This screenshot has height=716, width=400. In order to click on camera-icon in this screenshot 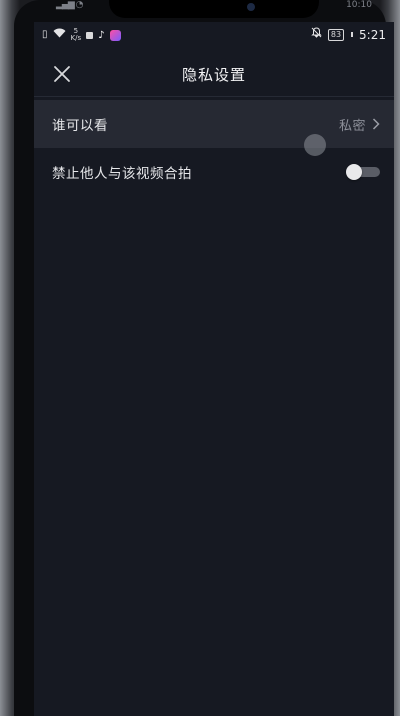, I will do `click(251, 7)`.